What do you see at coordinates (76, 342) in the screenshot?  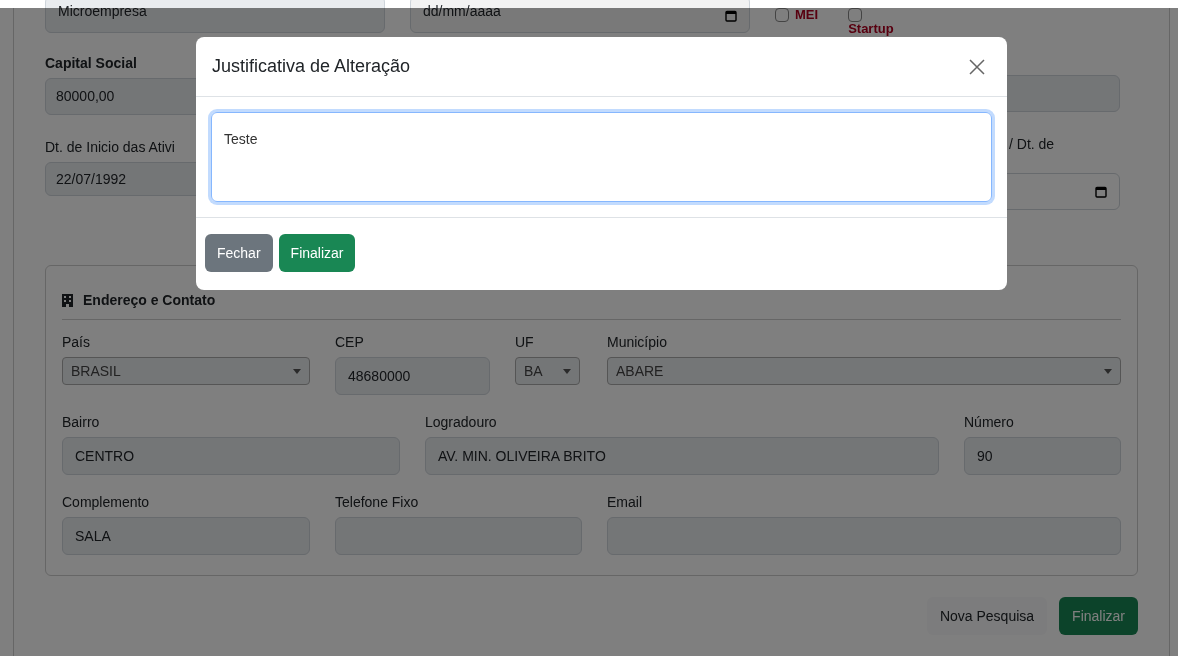 I see `field-label: País` at bounding box center [76, 342].